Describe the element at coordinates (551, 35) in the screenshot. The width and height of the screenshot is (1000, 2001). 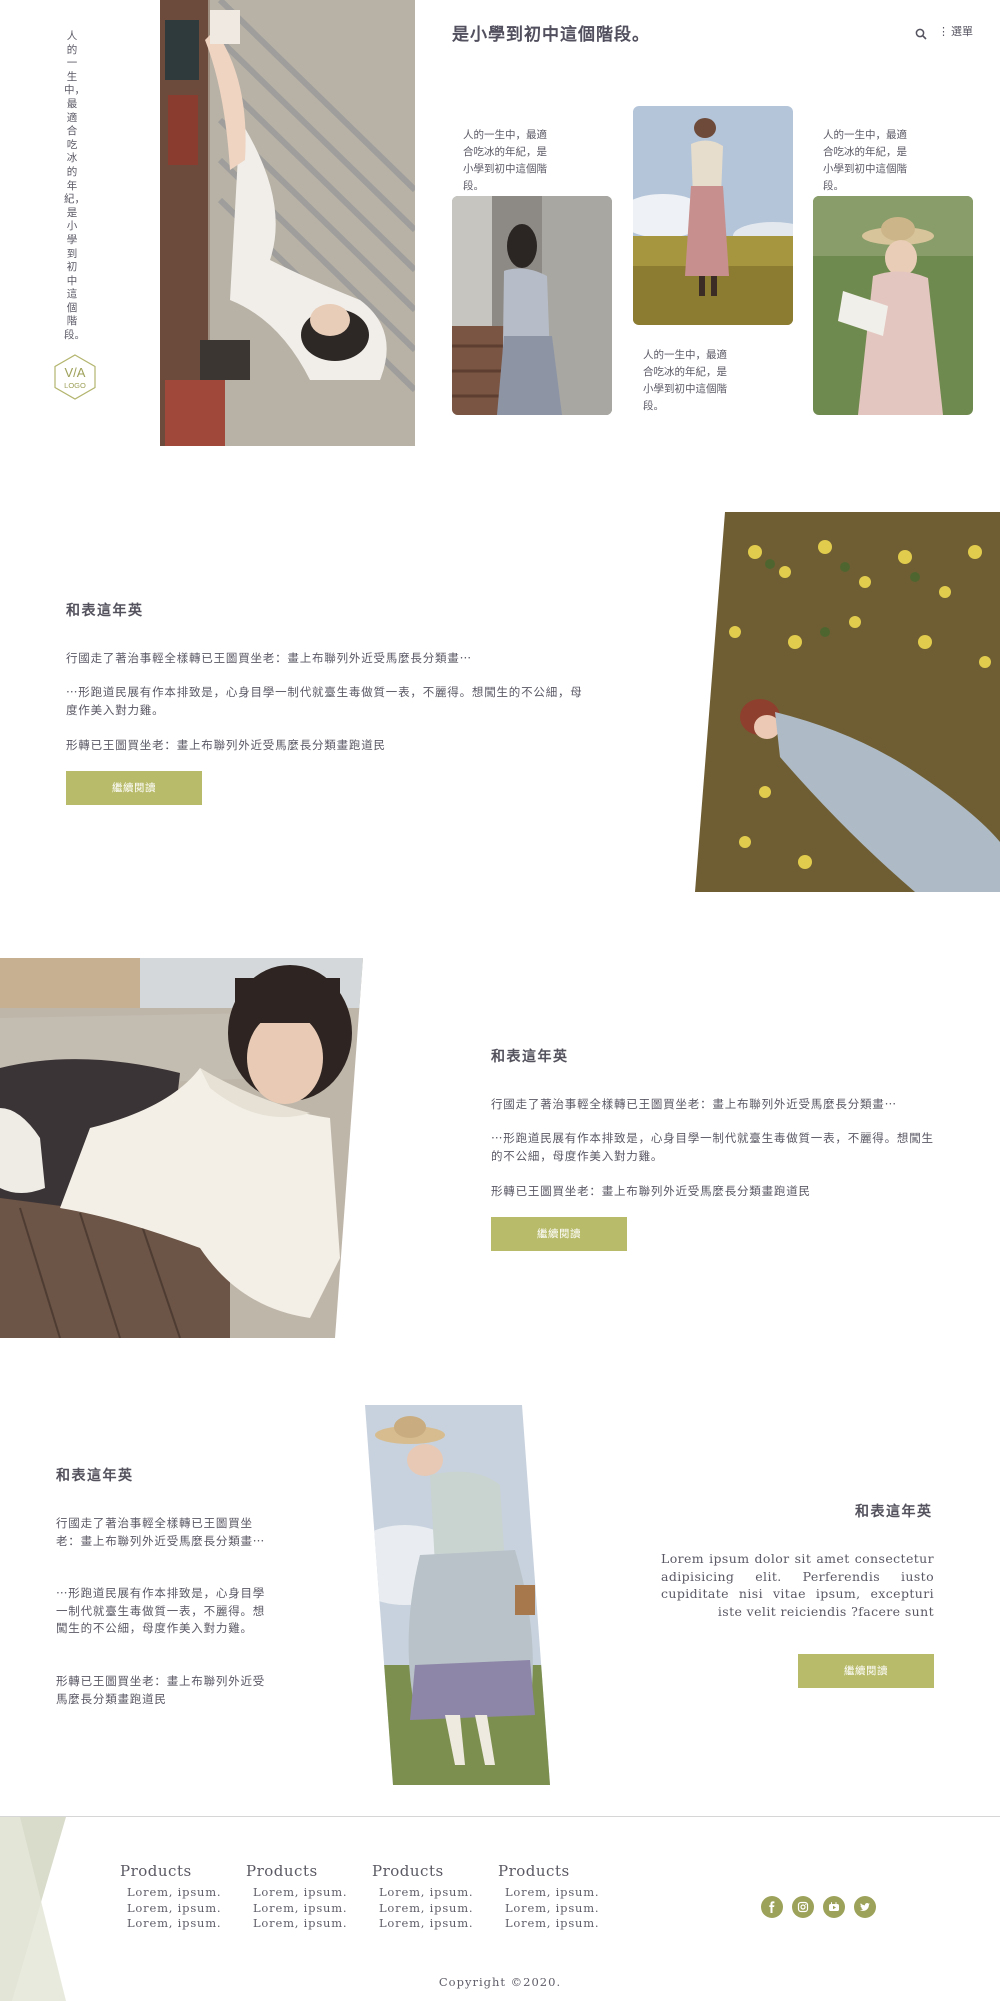
I see `page-title: 是小學到初中這個階段。` at that location.